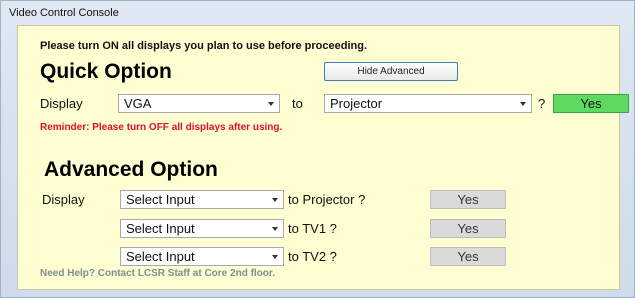 Image resolution: width=635 pixels, height=298 pixels. I want to click on advanced-yes-button-tv2: Yes, so click(468, 256).